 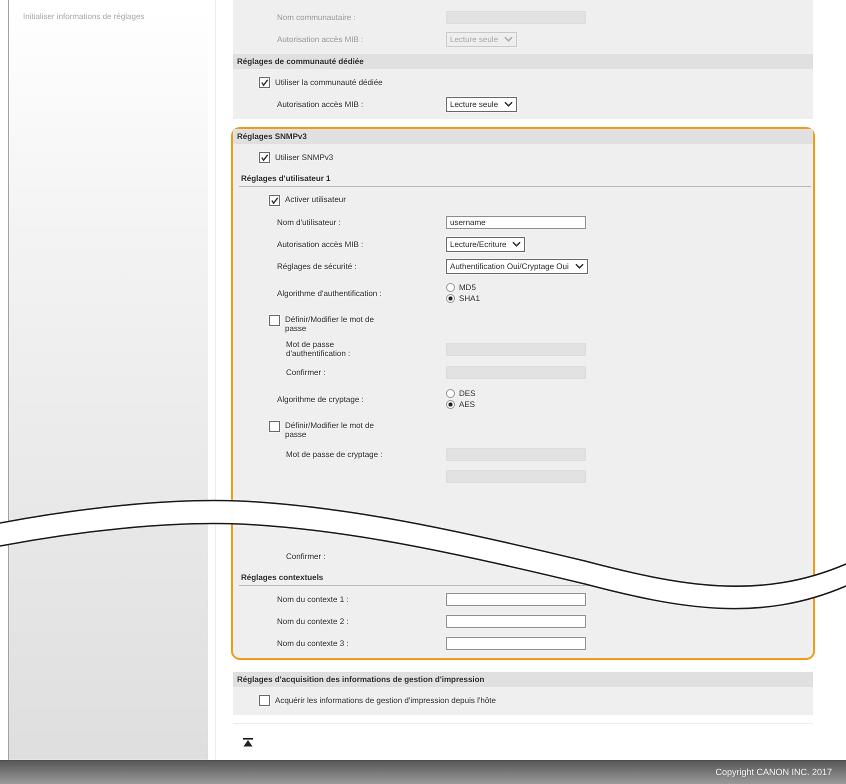 I want to click on radio-label: DES, so click(x=467, y=393).